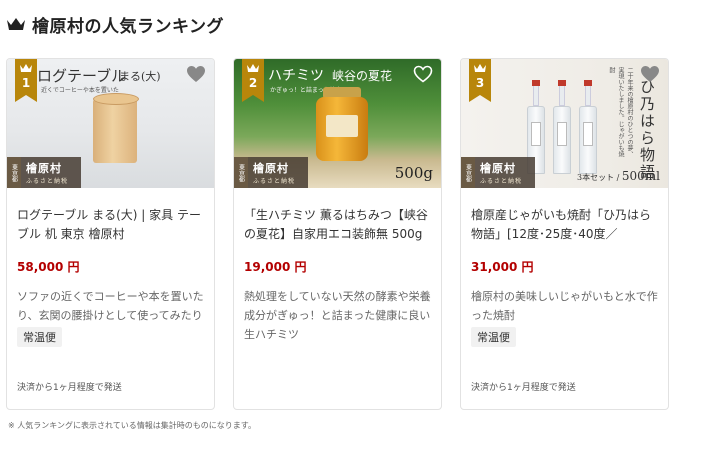 Image resolution: width=712 pixels, height=456 pixels. What do you see at coordinates (620, 112) in the screenshot?
I see `thumb-subtitle: 二十年来の檜原村のひとつの夢、実現いたしました。じゃがいも焼酎` at bounding box center [620, 112].